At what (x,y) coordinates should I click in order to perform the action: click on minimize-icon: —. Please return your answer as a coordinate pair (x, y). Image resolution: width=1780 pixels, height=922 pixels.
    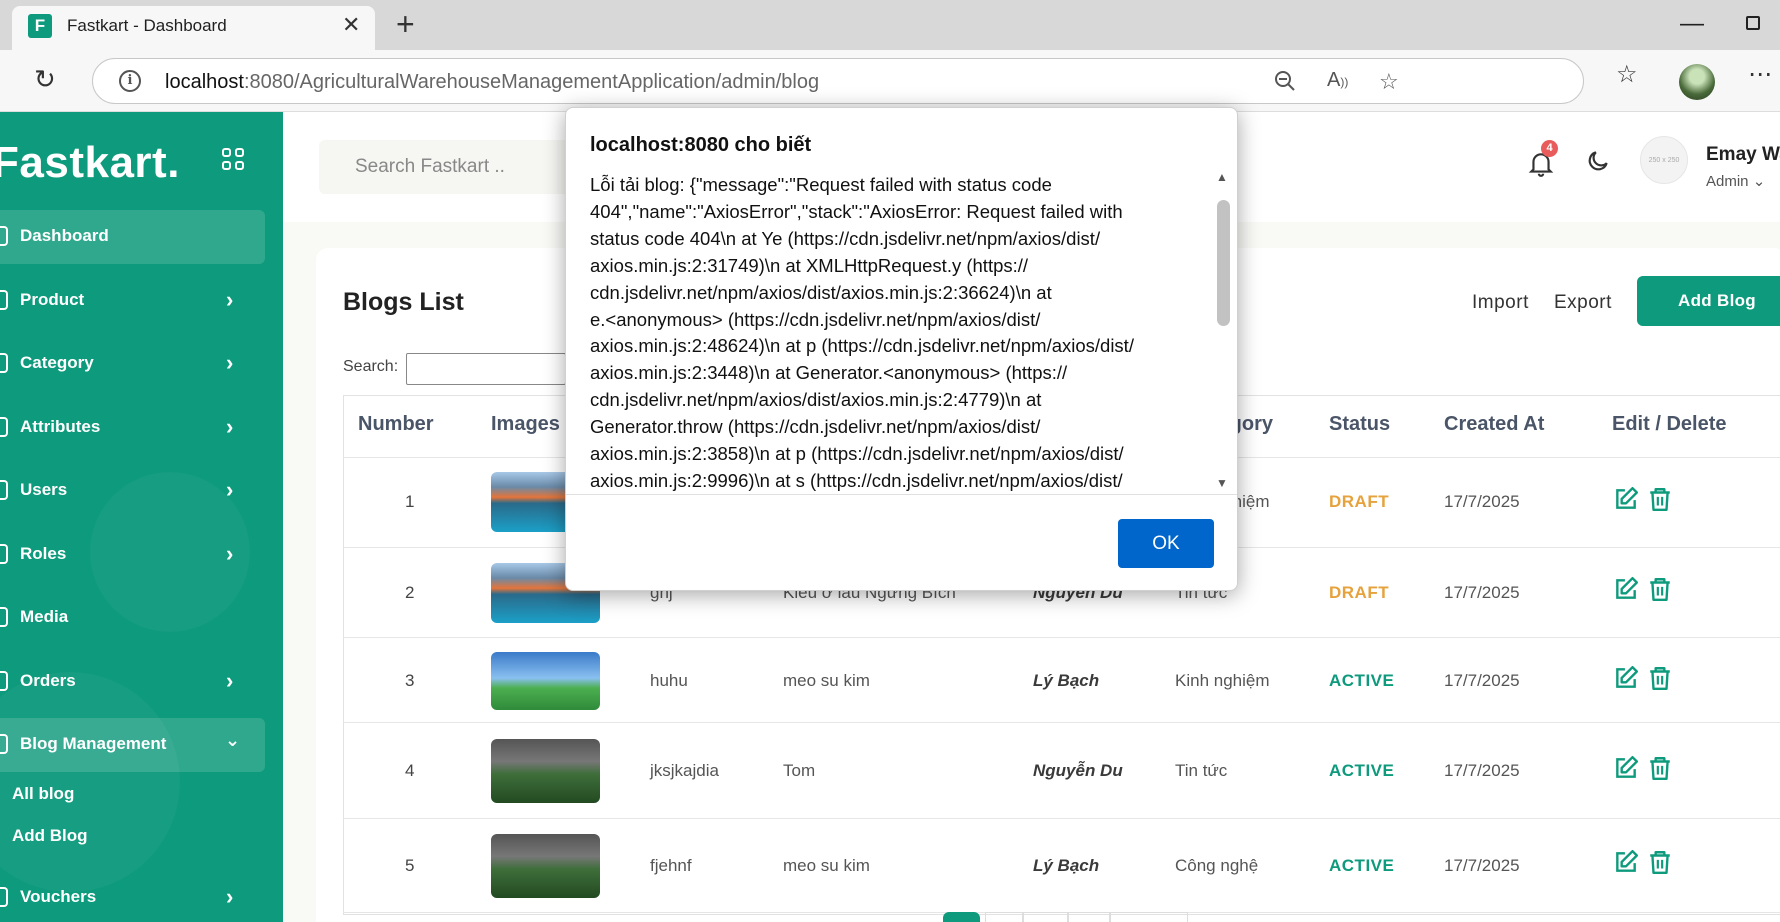
    Looking at the image, I should click on (1692, 24).